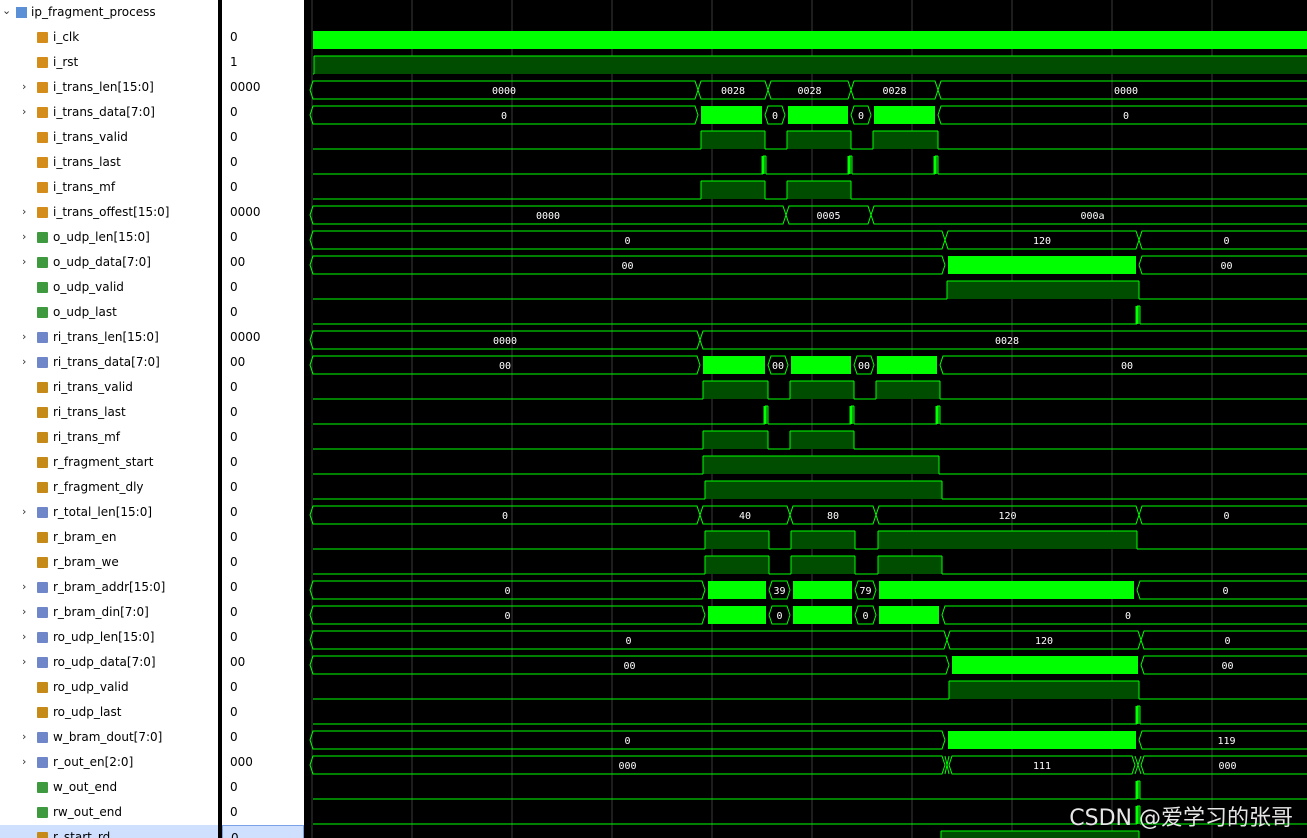  I want to click on signal-row: r_bram_we, so click(109, 562).